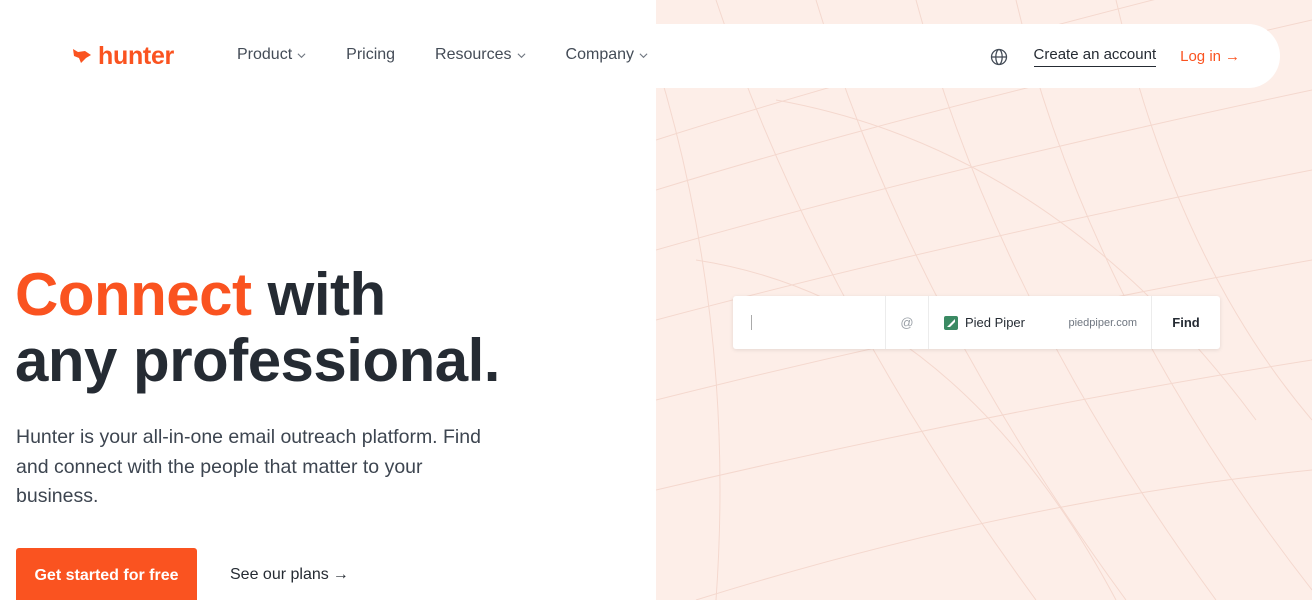 This screenshot has width=1312, height=600. What do you see at coordinates (318, 294) in the screenshot?
I see `headline-rest: with` at bounding box center [318, 294].